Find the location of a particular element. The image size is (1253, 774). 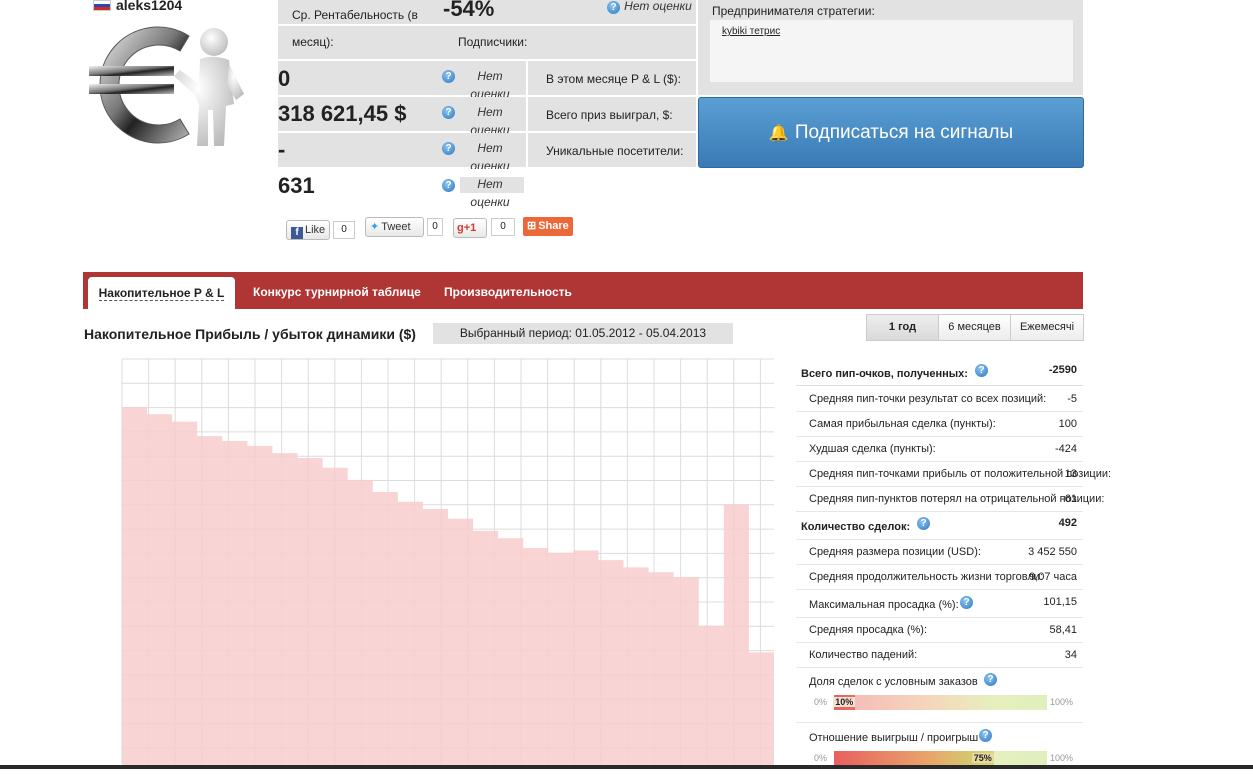

stat-value: 13 is located at coordinates (1070, 474).